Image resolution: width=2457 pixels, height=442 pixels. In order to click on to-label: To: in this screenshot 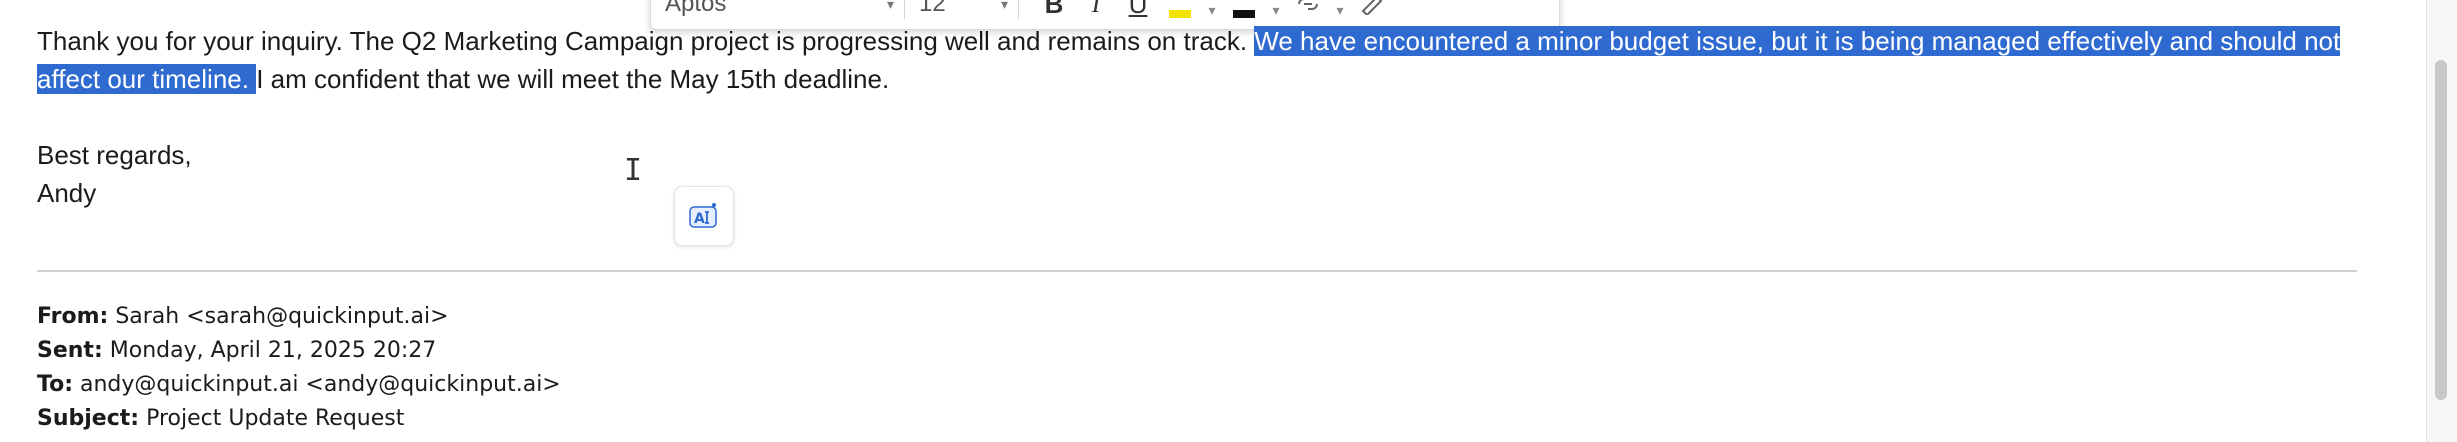, I will do `click(55, 384)`.